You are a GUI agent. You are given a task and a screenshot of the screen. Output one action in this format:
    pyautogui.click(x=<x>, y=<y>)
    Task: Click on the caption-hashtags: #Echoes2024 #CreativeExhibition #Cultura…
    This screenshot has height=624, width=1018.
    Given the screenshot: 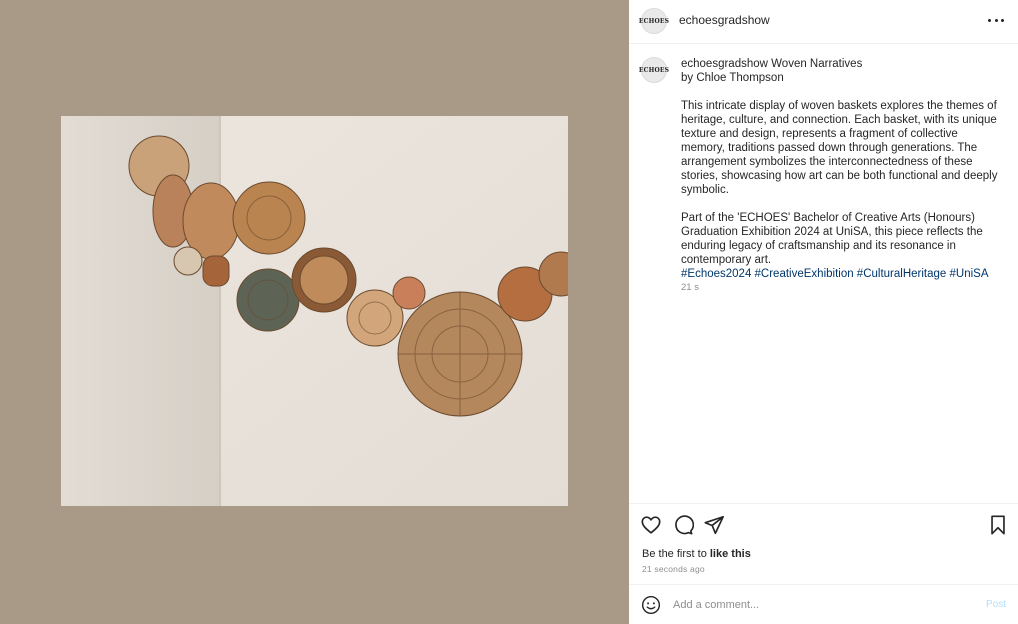 What is the action you would take?
    pyautogui.click(x=841, y=274)
    